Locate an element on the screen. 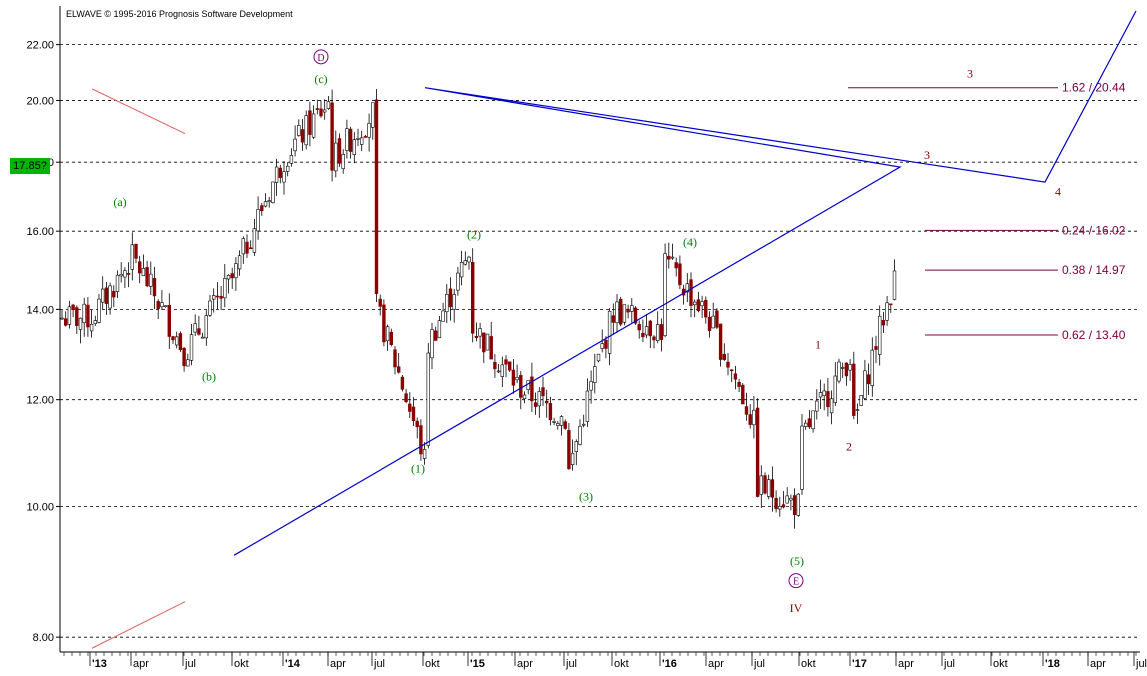 The height and width of the screenshot is (676, 1147). fib-label: 0.62 / 13.40 is located at coordinates (1094, 335).